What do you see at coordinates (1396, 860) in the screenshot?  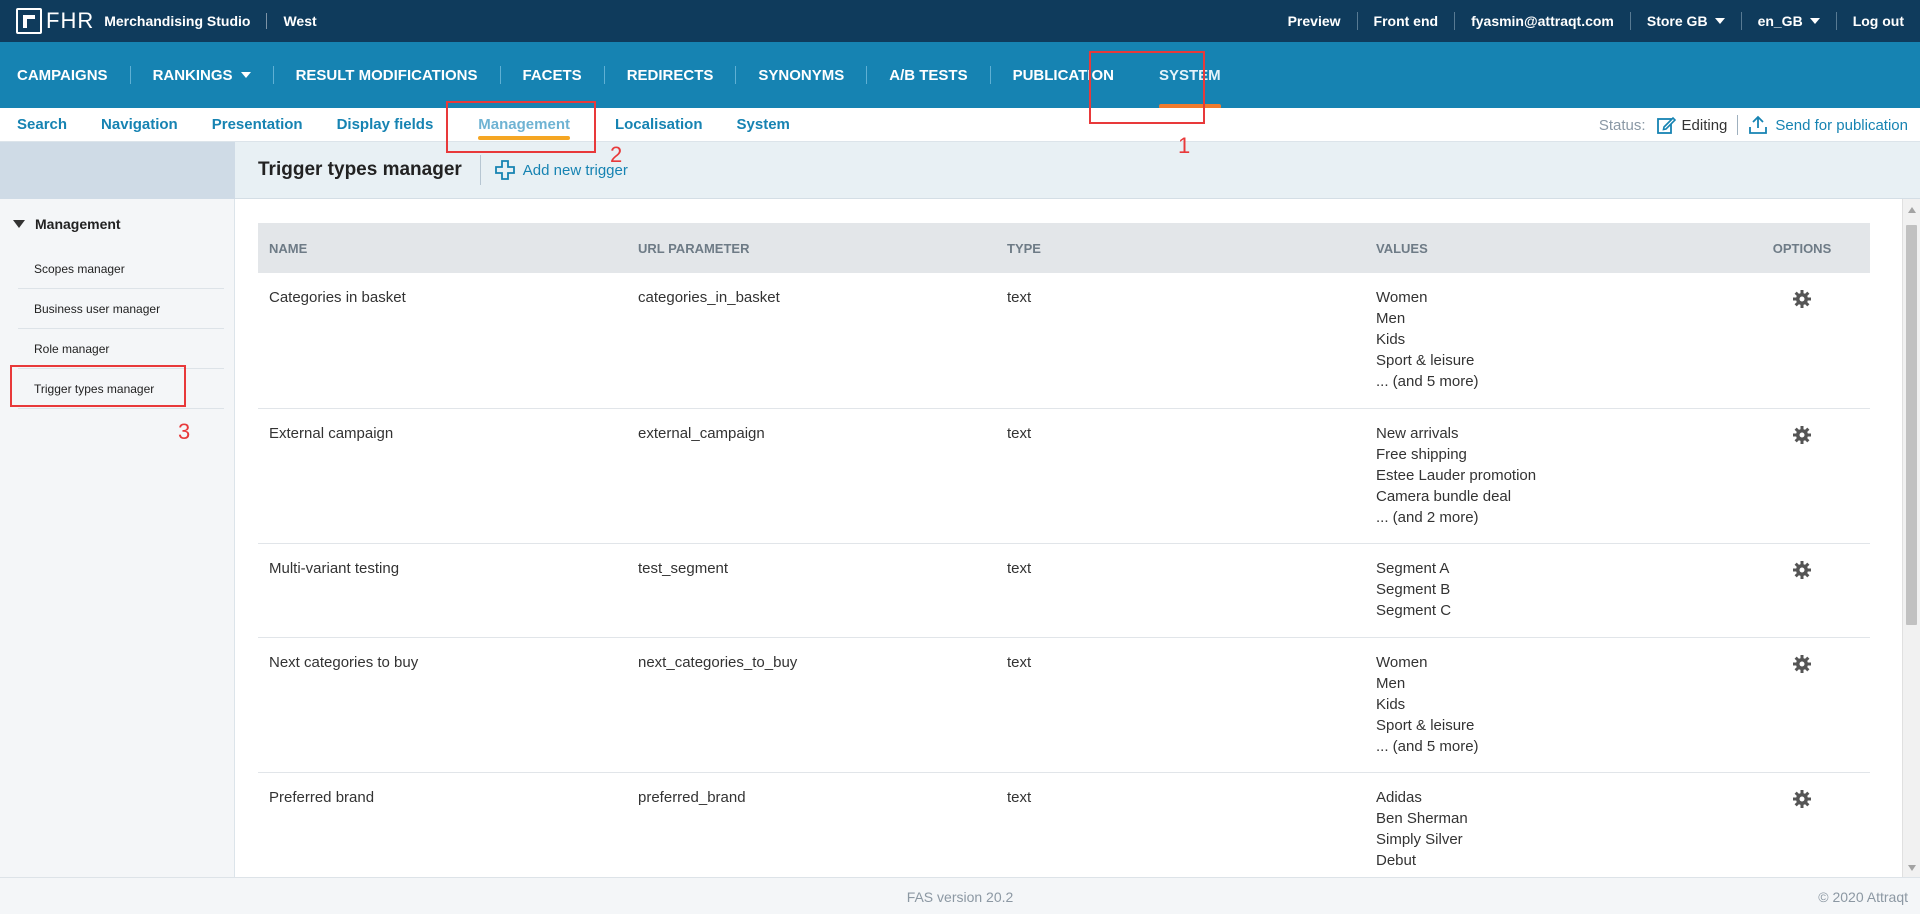 I see `value-item: Debut` at bounding box center [1396, 860].